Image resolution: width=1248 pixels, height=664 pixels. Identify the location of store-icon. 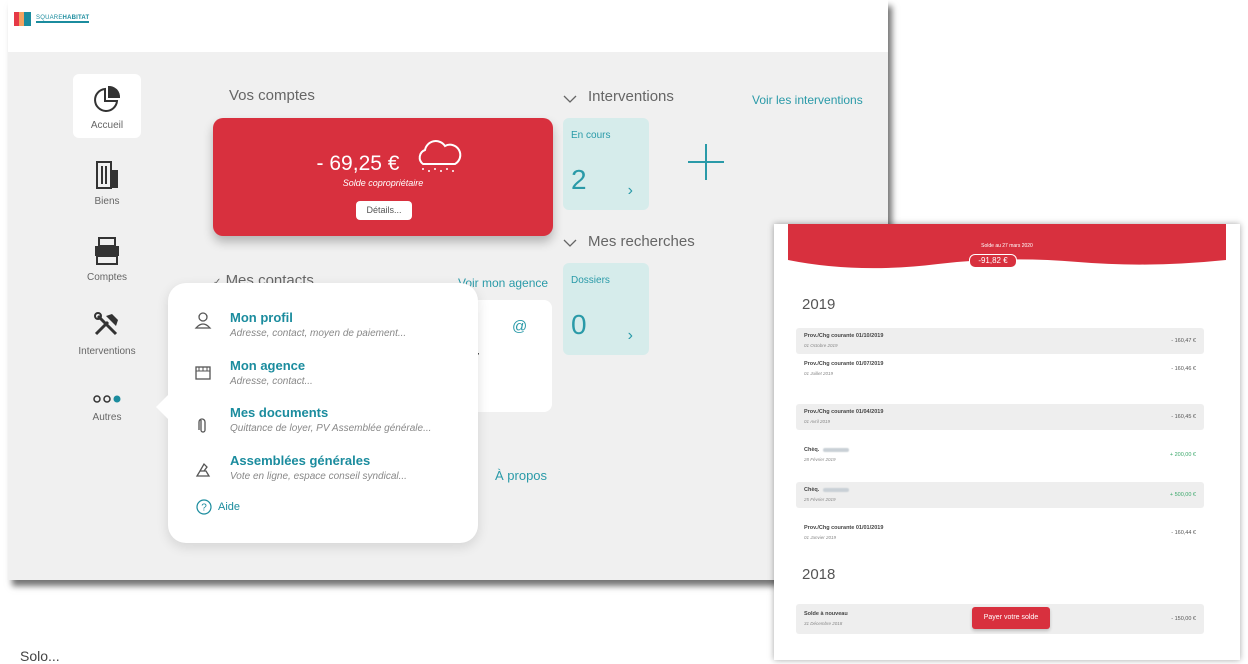
(203, 373).